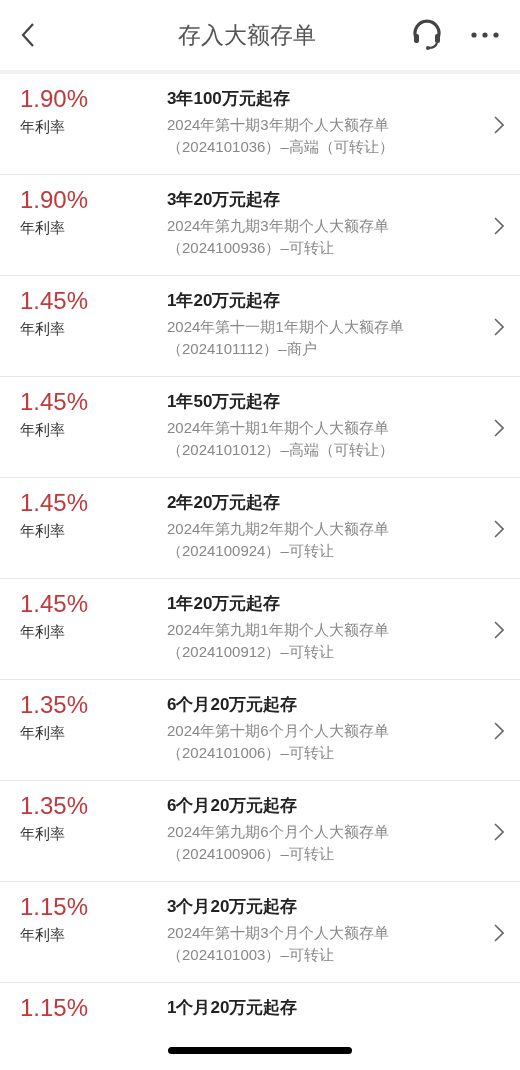 Image resolution: width=520 pixels, height=1070 pixels. I want to click on product-row: 1.45% 年利率 1年20万元起存 2024年第九期1年期个人大额存单 （2024100912）–可转让, so click(260, 629).